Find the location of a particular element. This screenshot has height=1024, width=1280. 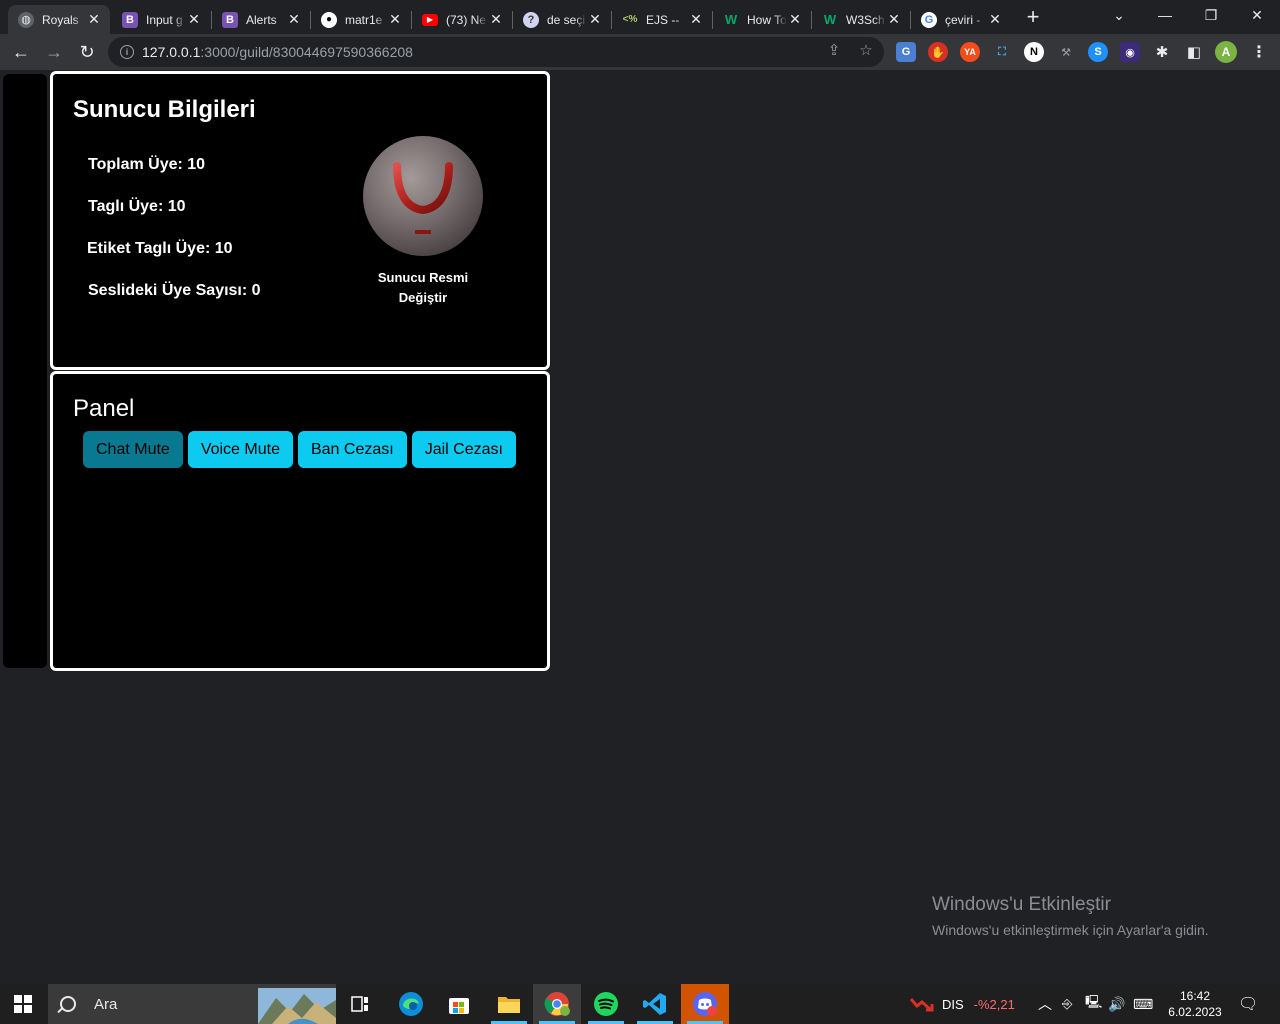

bookmark-star-icon: ☆ is located at coordinates (866, 50).